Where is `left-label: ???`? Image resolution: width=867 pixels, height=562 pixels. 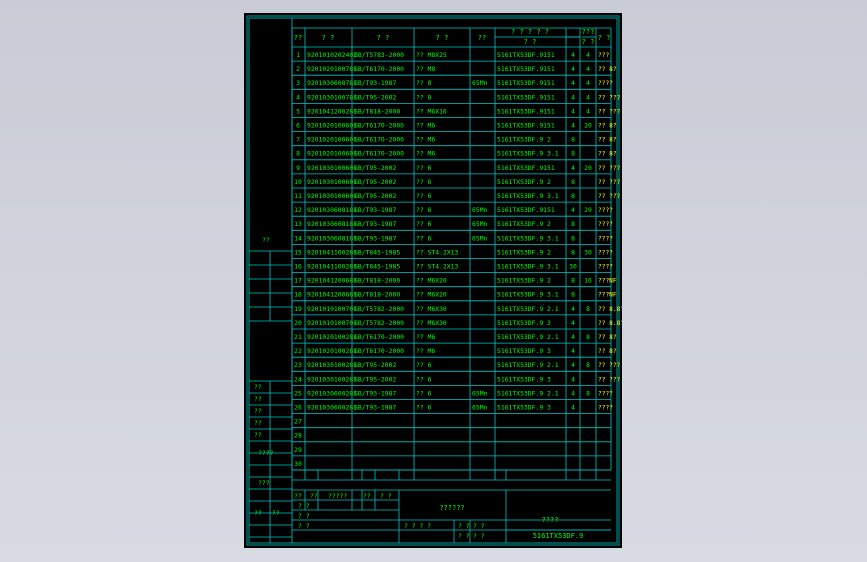 left-label: ??? is located at coordinates (264, 483).